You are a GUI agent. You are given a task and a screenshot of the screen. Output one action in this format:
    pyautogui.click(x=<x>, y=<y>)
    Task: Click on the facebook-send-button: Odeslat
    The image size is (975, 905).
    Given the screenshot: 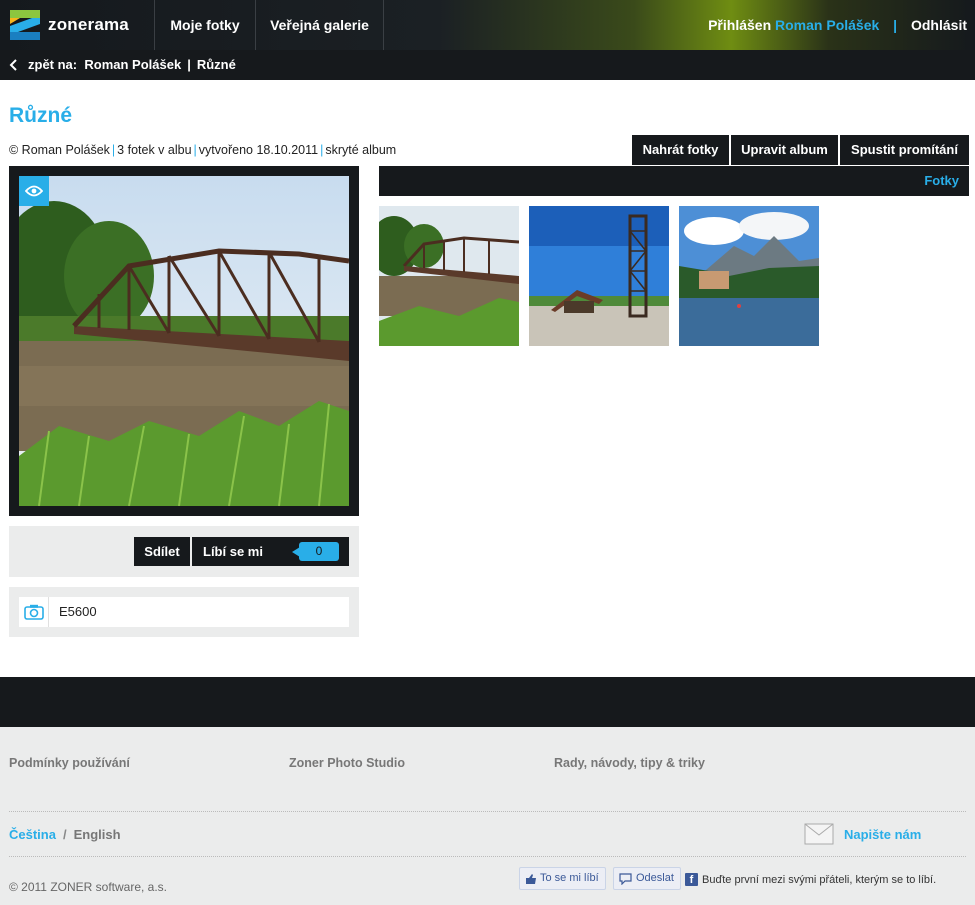 What is the action you would take?
    pyautogui.click(x=647, y=878)
    